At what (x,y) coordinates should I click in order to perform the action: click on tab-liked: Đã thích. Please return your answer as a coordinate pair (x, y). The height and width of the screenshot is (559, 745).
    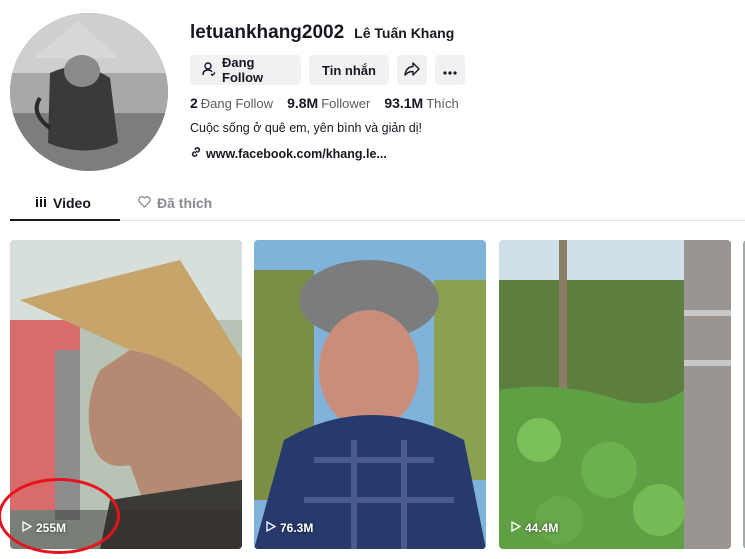
    Looking at the image, I should click on (175, 203).